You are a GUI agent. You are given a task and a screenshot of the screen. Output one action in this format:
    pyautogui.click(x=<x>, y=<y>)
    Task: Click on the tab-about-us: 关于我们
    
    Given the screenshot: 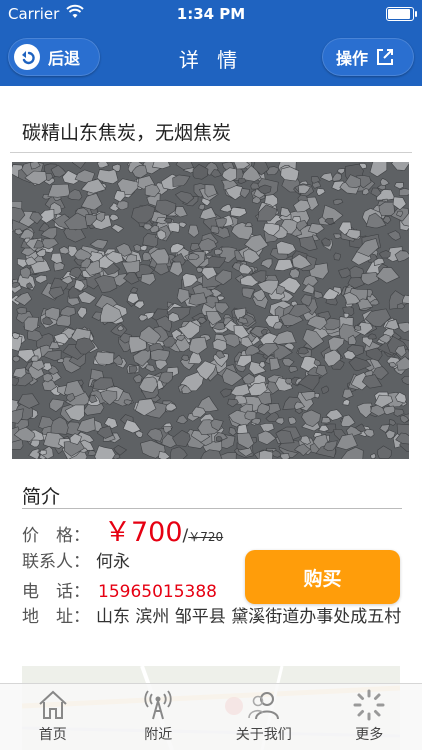 What is the action you would take?
    pyautogui.click(x=264, y=717)
    